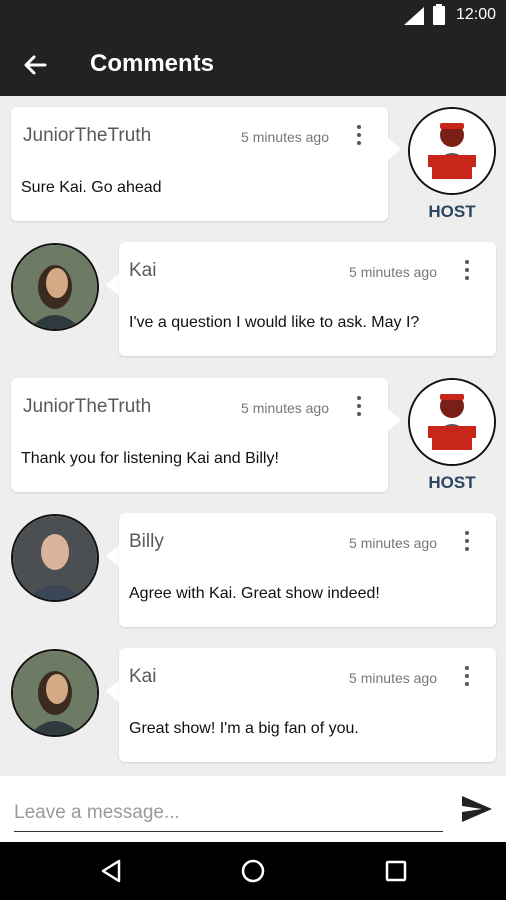 The height and width of the screenshot is (900, 506). I want to click on comment-text: Great show! I'm a big fan of you., so click(244, 728).